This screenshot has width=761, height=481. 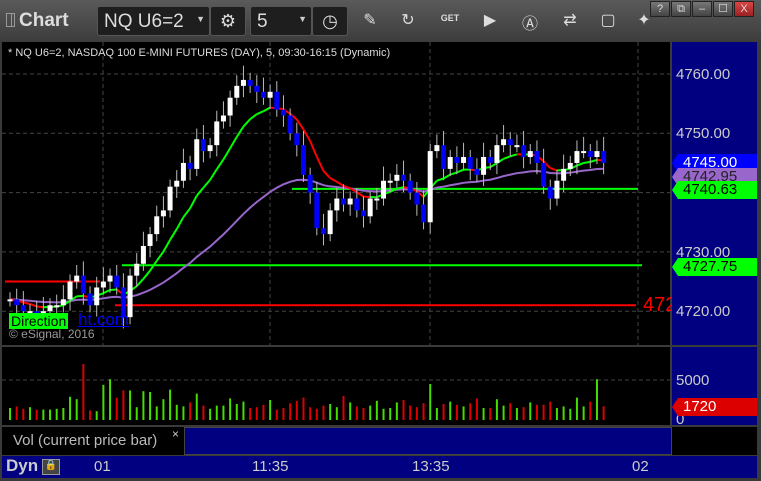 I want to click on settings-button: ⚙, so click(x=228, y=21).